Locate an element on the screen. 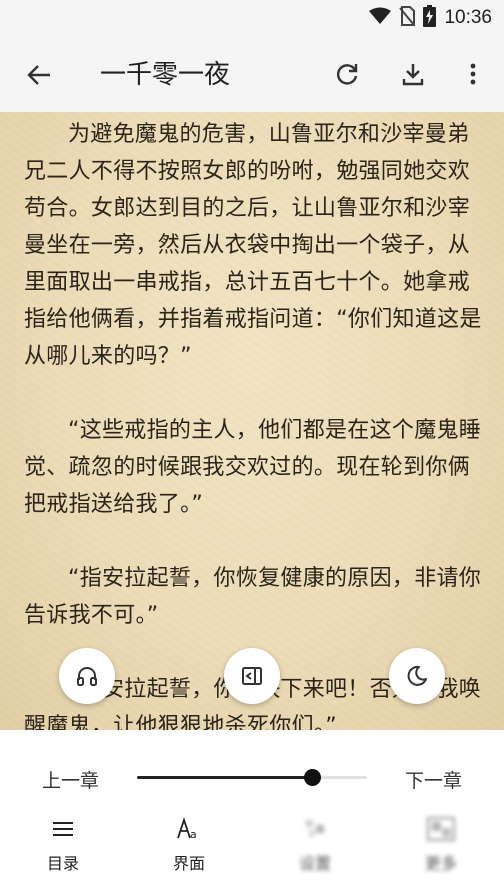  paragraph: “指安拉起誓，你恢复健康的原因，非请你告诉我不可。” is located at coordinates (253, 597).